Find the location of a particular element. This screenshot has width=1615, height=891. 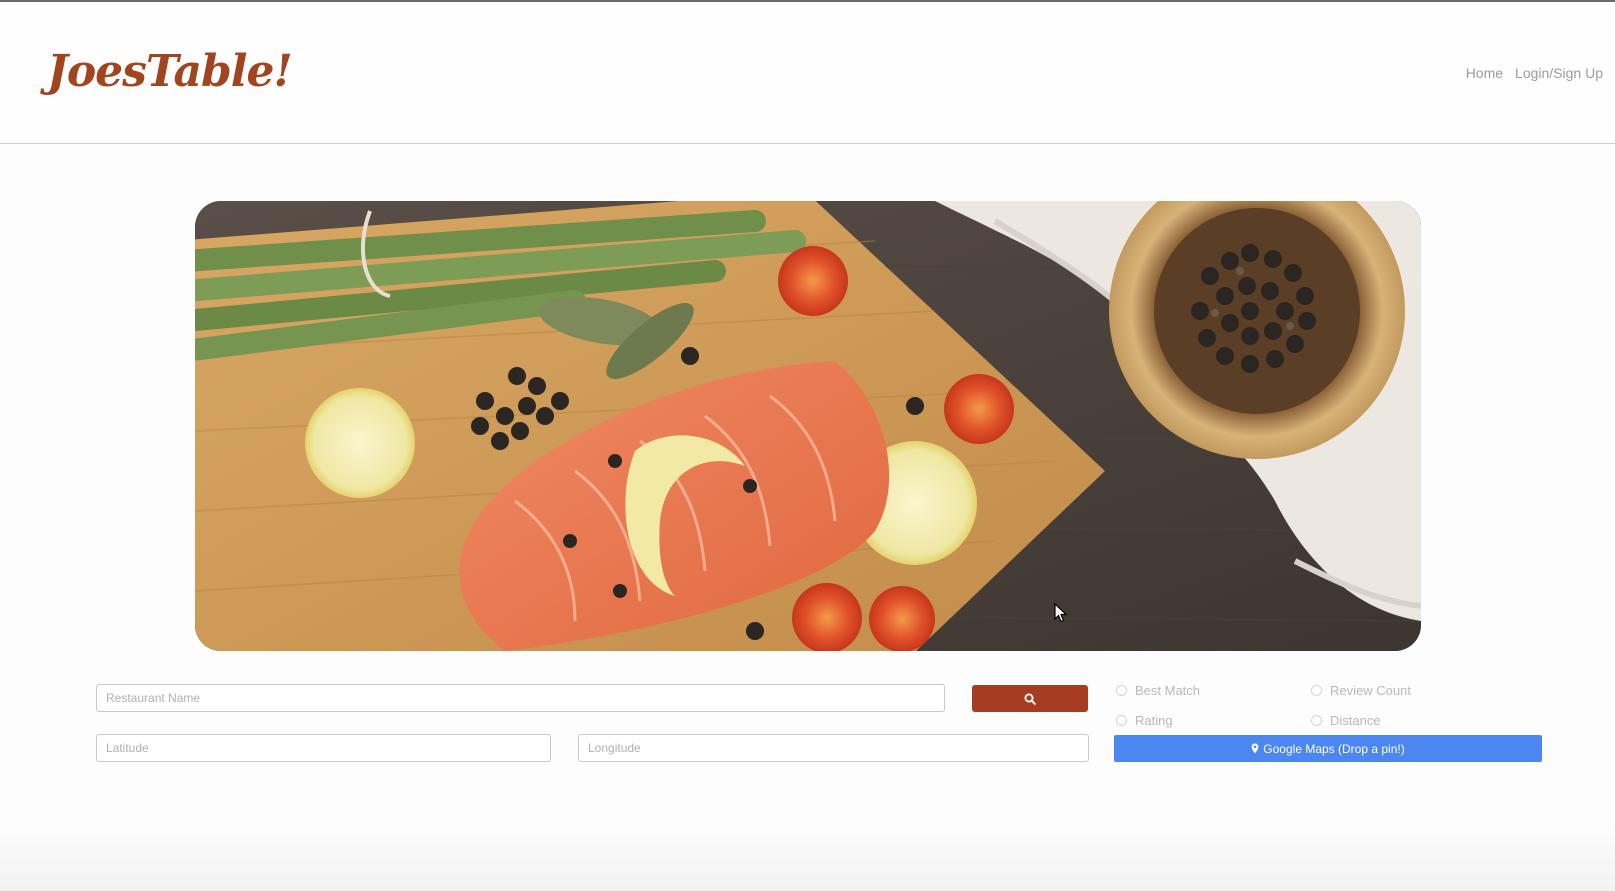

sort-option-distance: Distance is located at coordinates (1346, 720).